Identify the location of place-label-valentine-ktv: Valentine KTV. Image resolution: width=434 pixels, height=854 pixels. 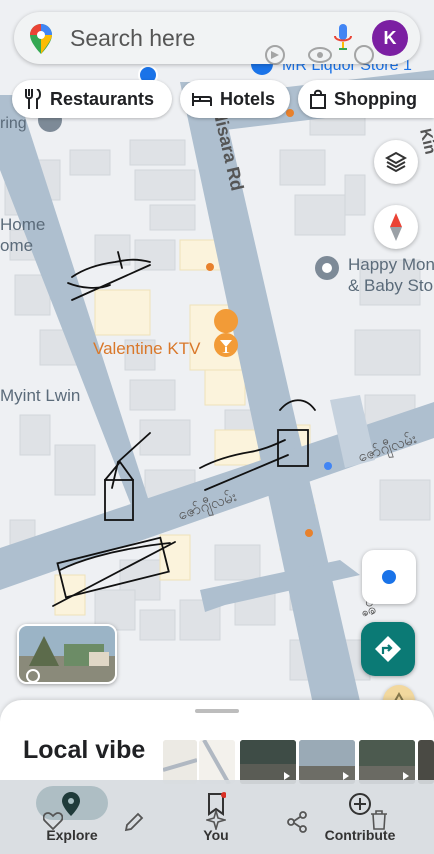
(147, 348).